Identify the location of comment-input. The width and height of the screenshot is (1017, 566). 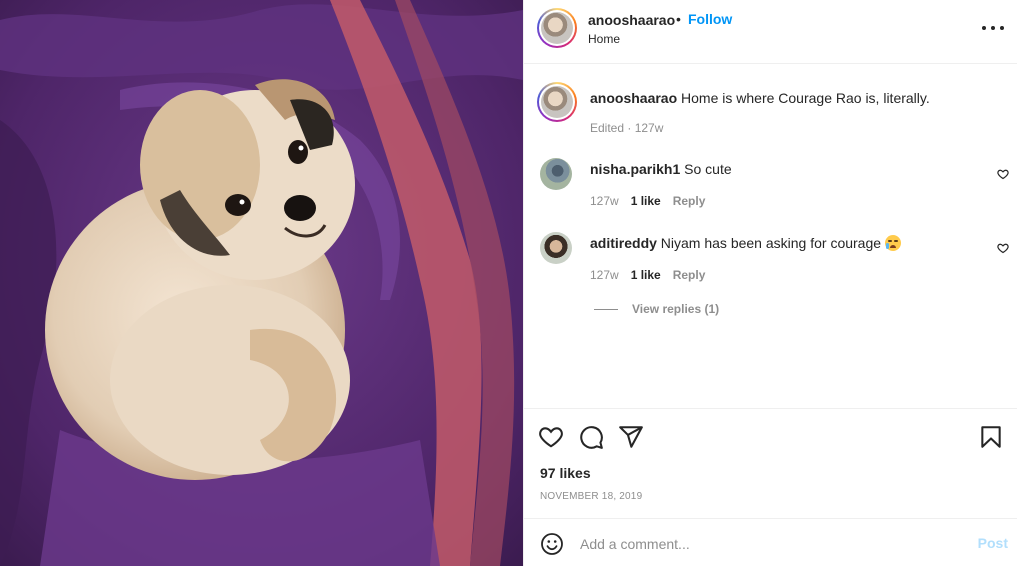
(765, 544).